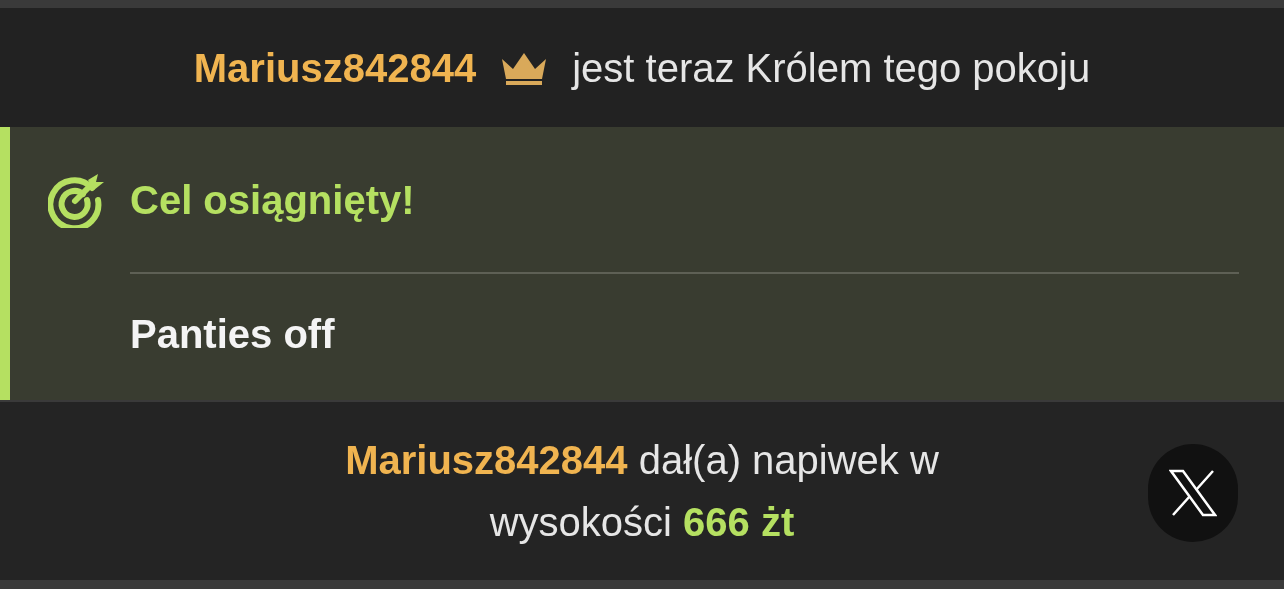 This screenshot has height=589, width=1284. Describe the element at coordinates (335, 67) in the screenshot. I see `username: Mariusz842844` at that location.